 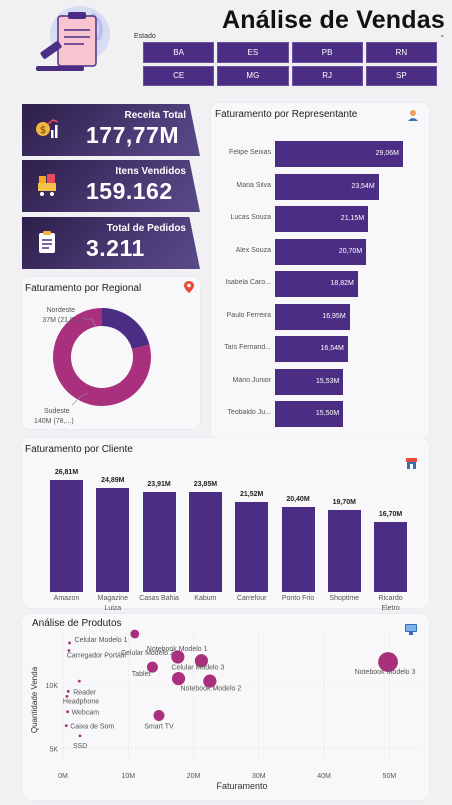 What do you see at coordinates (92, 727) in the screenshot?
I see `scatter-point-label: Caixa de Som` at bounding box center [92, 727].